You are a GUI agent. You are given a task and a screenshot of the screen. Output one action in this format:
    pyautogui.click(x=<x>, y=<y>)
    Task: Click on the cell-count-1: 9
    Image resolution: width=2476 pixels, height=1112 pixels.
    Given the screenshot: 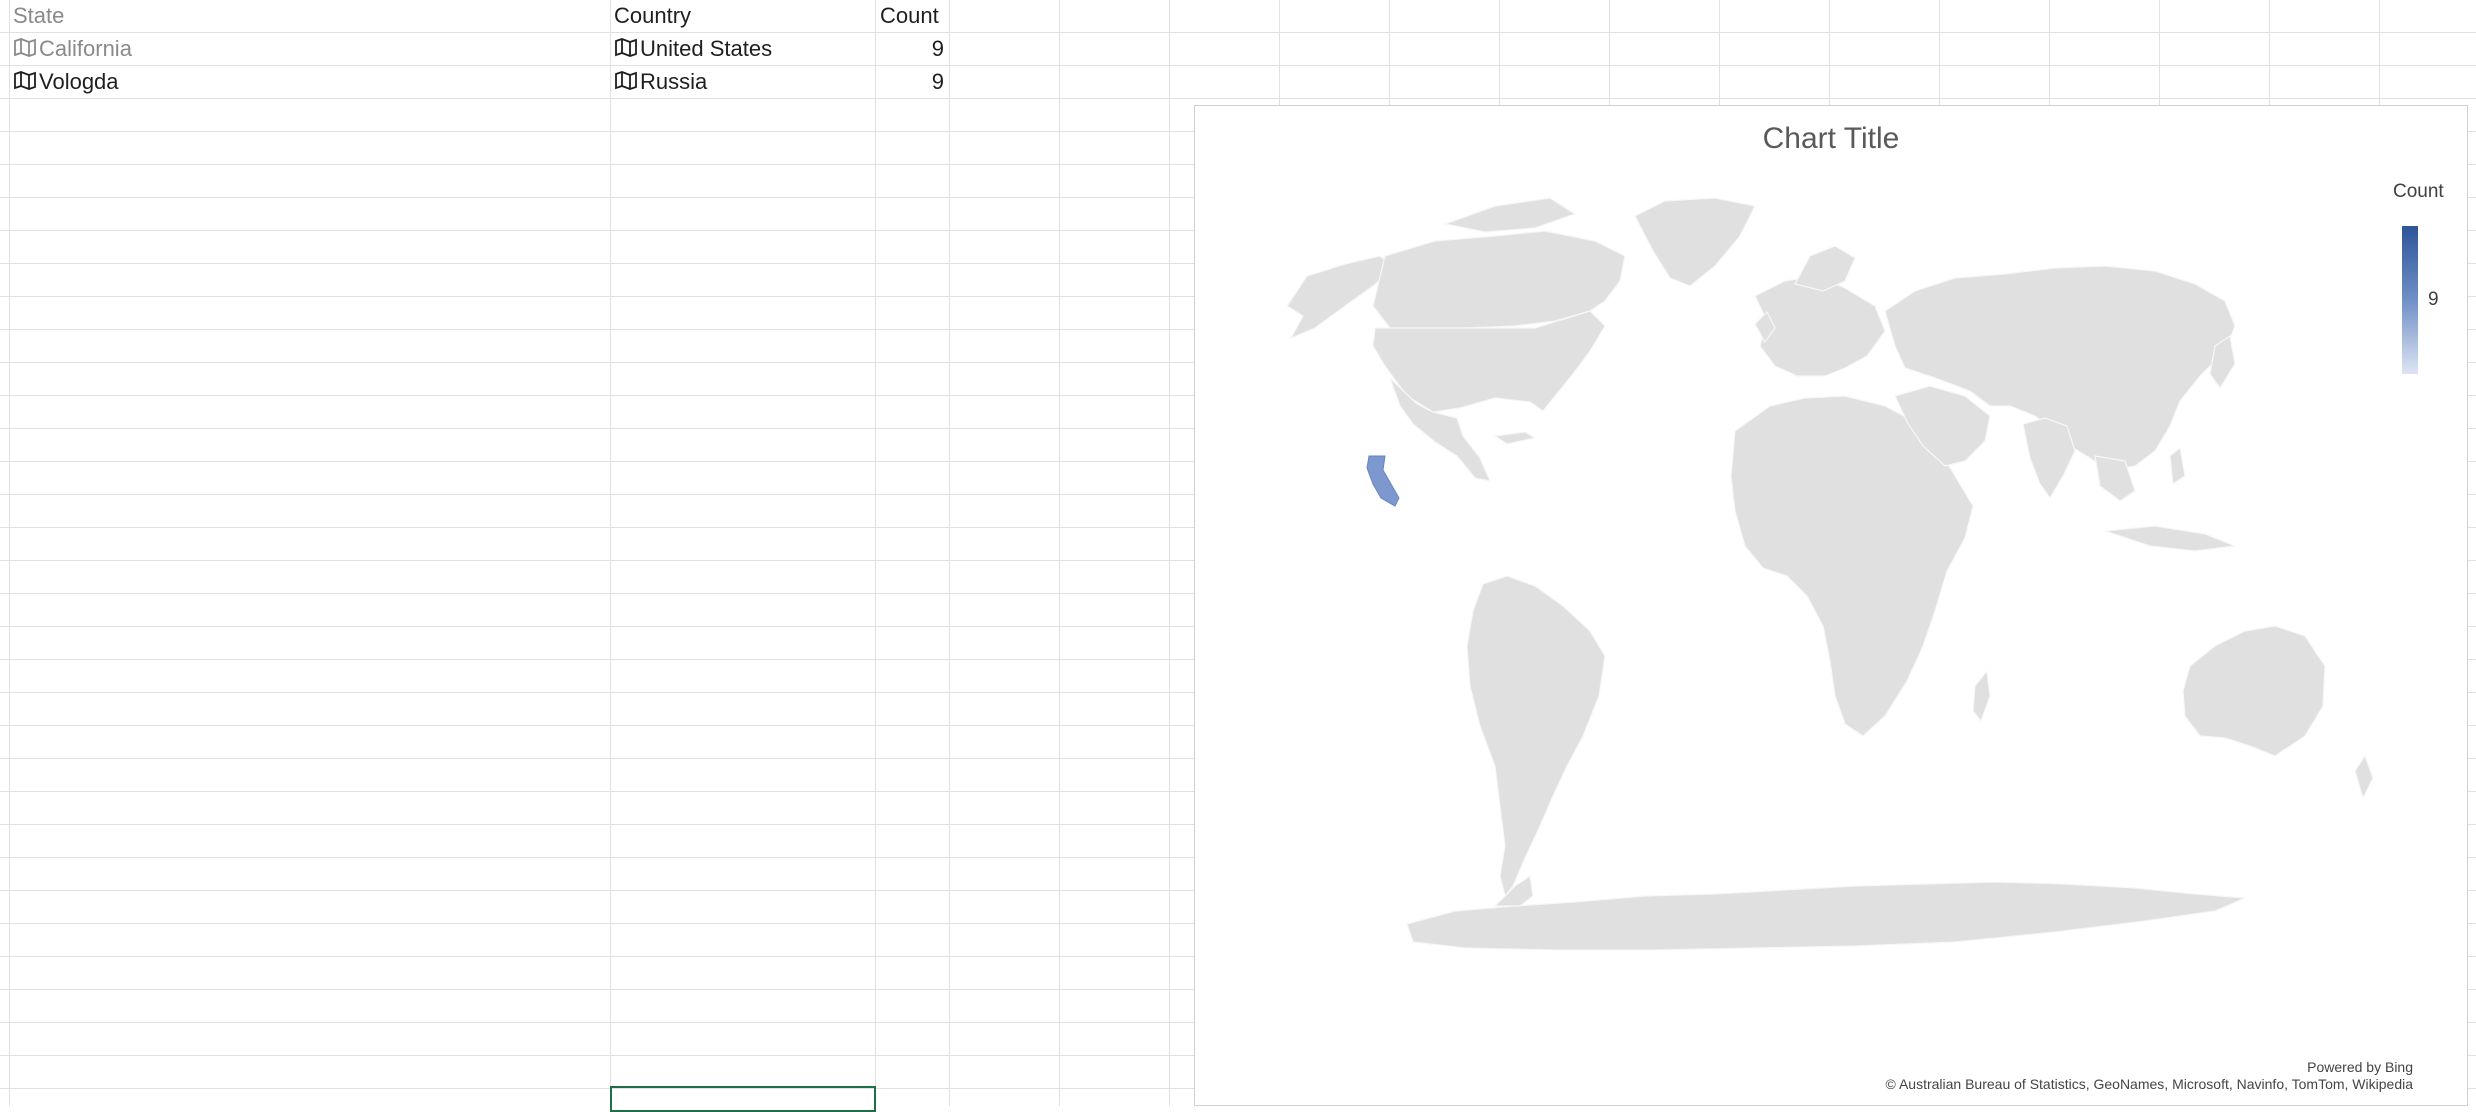 What is the action you would take?
    pyautogui.click(x=913, y=49)
    